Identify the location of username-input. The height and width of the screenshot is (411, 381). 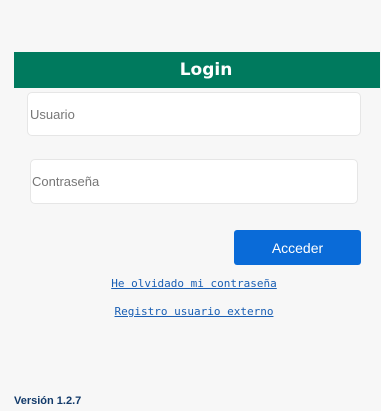
(194, 114).